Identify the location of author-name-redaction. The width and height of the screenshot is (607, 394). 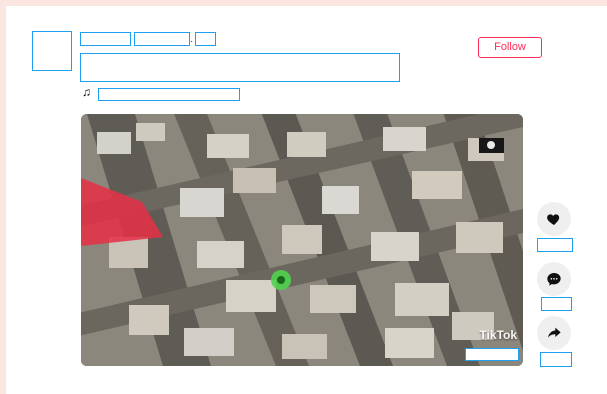
(105, 39).